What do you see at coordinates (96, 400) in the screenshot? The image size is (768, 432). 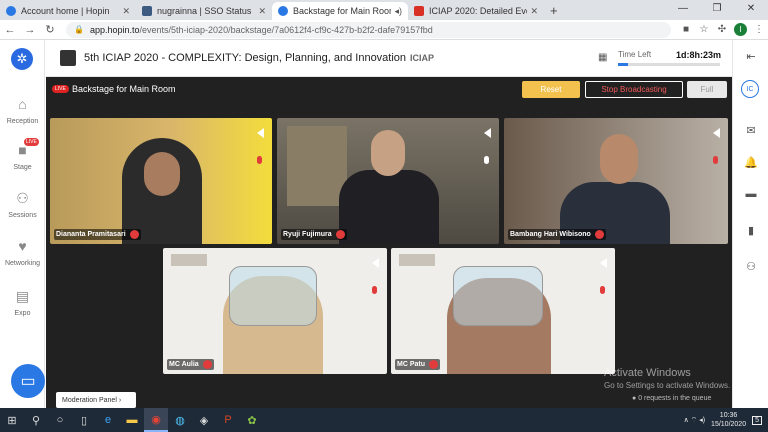 I see `moderation-panel-button: Moderation Panel ›` at bounding box center [96, 400].